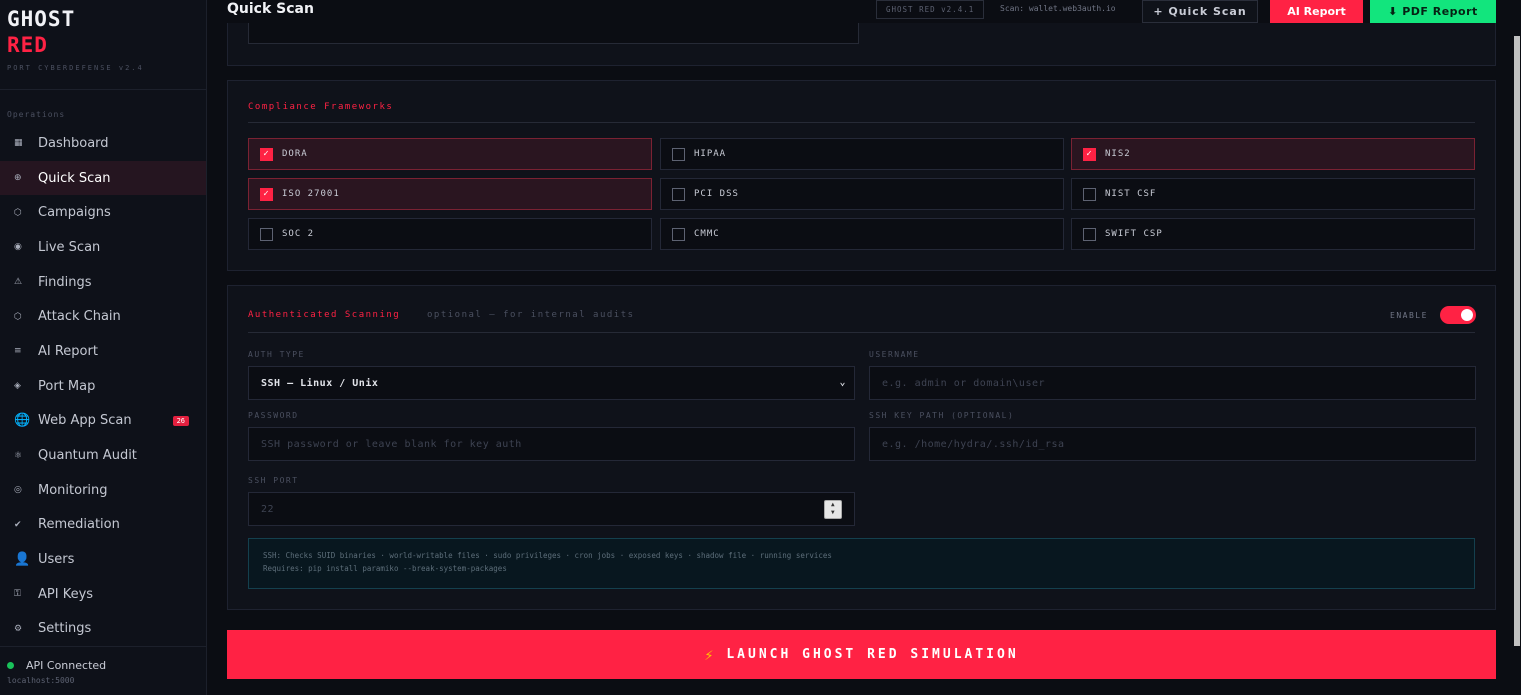 Image resolution: width=1521 pixels, height=695 pixels. What do you see at coordinates (1200, 11) in the screenshot?
I see `quick-scan-button: + Quick Scan` at bounding box center [1200, 11].